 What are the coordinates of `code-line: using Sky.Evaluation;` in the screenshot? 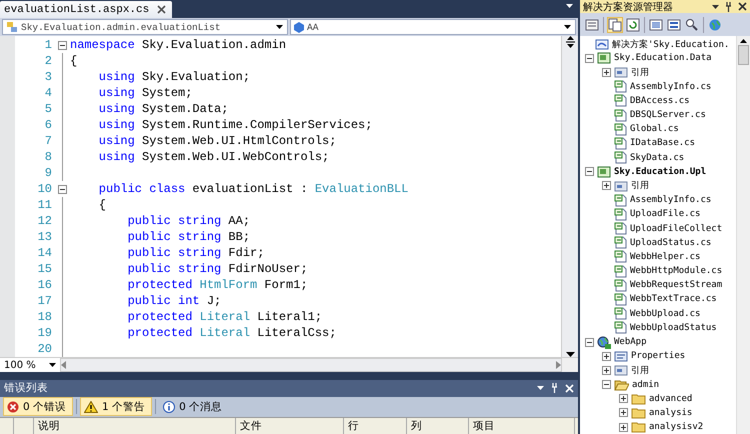 It's located at (174, 77).